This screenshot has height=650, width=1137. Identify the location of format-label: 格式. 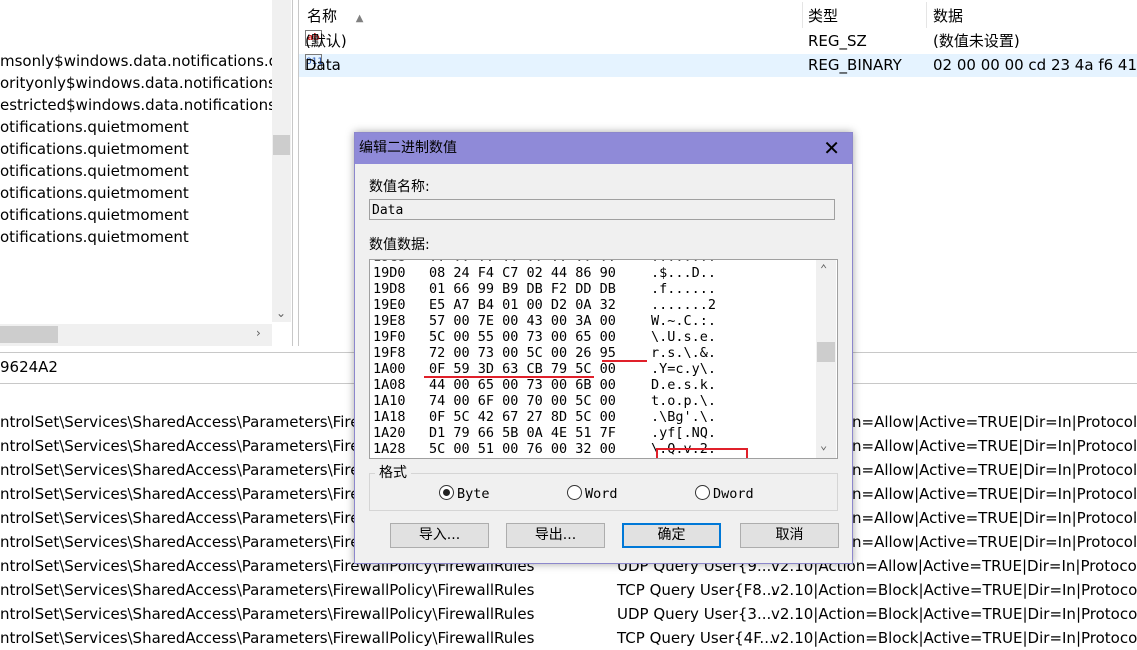
(393, 472).